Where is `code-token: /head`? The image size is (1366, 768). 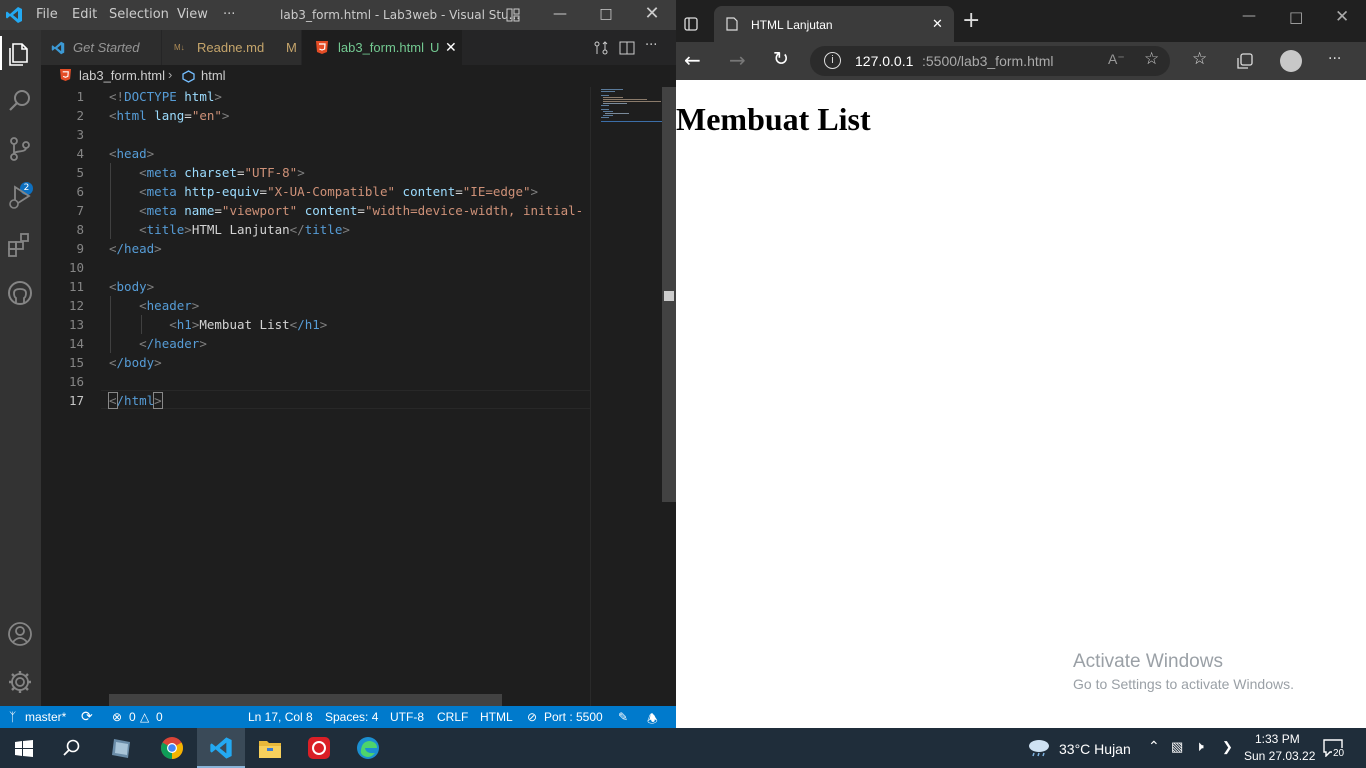
code-token: /head is located at coordinates (135, 248).